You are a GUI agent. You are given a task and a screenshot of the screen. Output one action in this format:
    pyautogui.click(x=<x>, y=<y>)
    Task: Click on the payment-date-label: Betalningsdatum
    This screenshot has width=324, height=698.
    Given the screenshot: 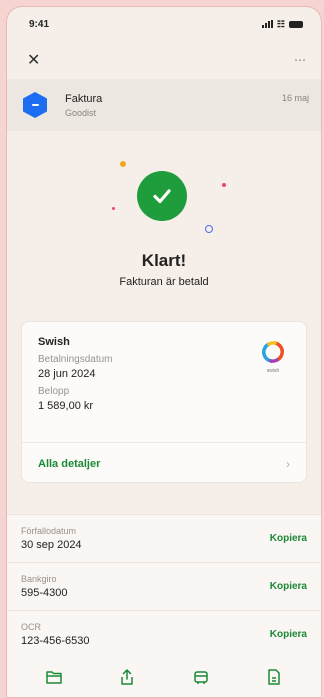 What is the action you would take?
    pyautogui.click(x=75, y=359)
    